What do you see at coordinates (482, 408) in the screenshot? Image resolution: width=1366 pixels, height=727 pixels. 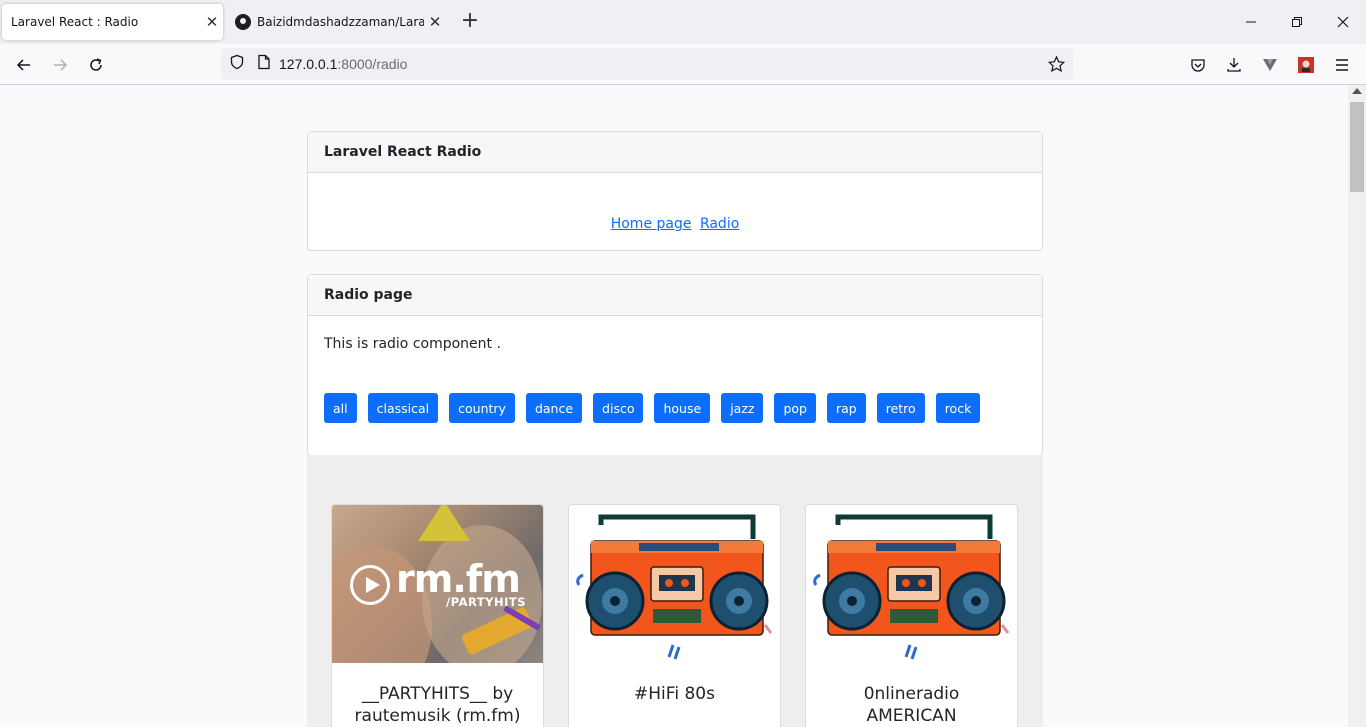 I see `genre-country-button: country` at bounding box center [482, 408].